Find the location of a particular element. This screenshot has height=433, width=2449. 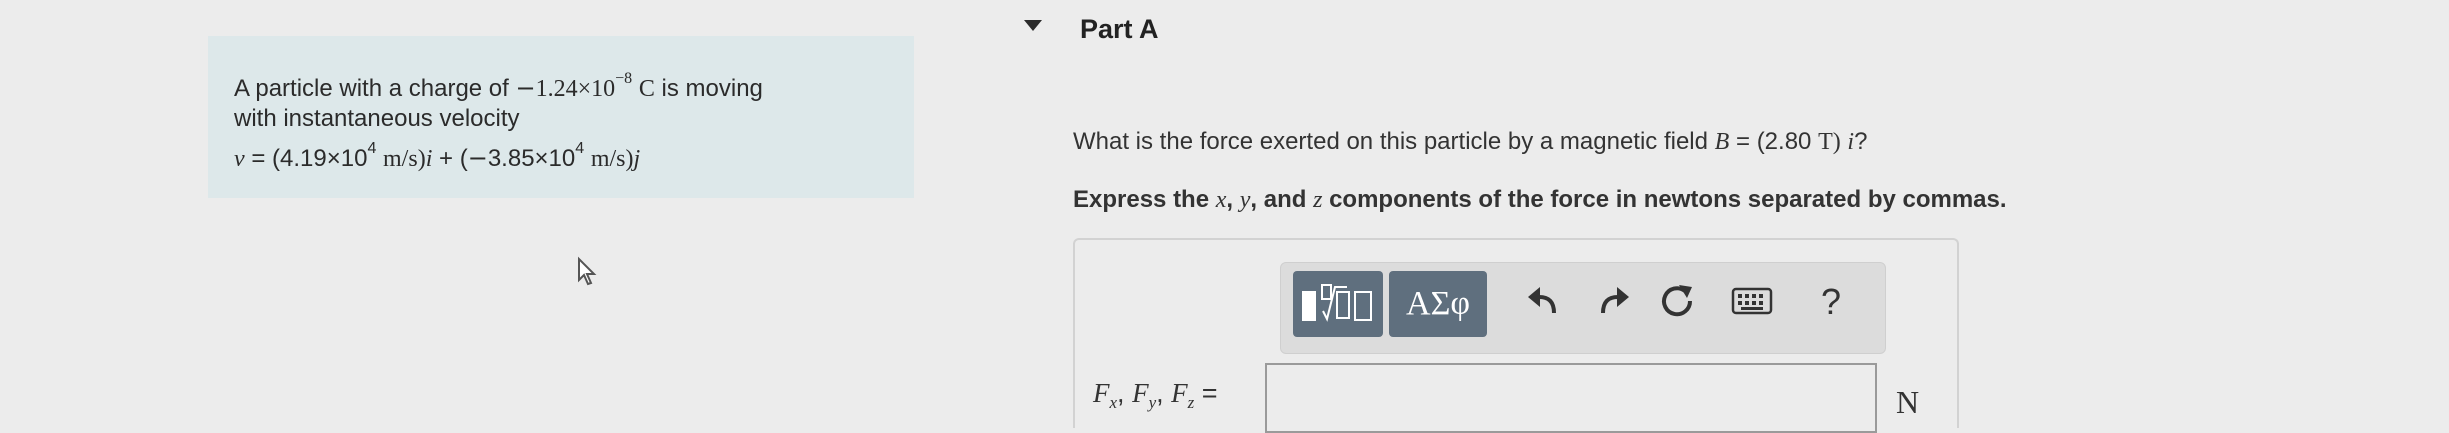

greek-symbols-button: ΑΣφ is located at coordinates (1438, 304).